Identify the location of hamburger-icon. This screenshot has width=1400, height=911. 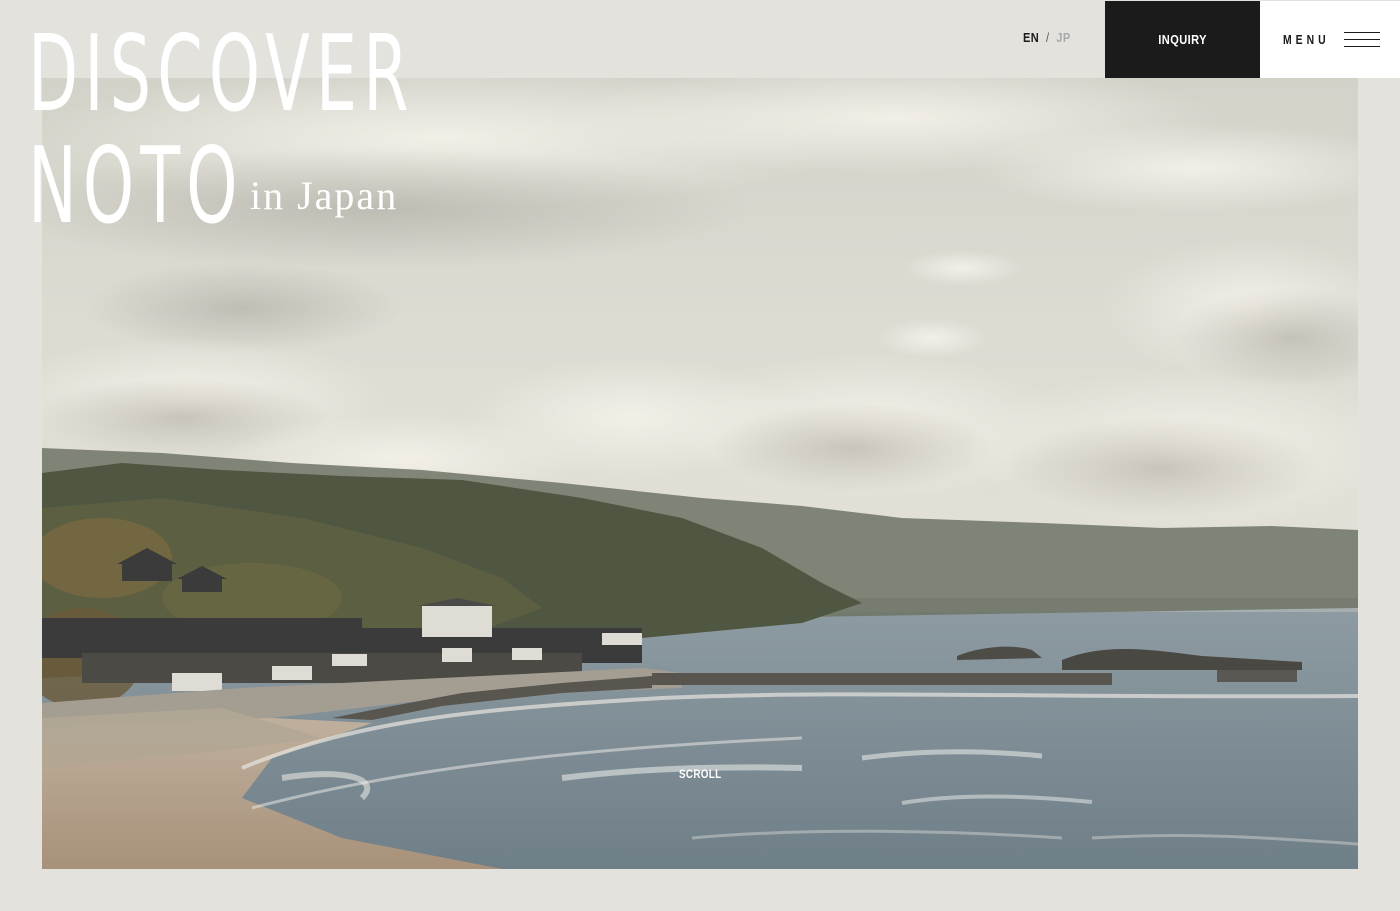
(1362, 40).